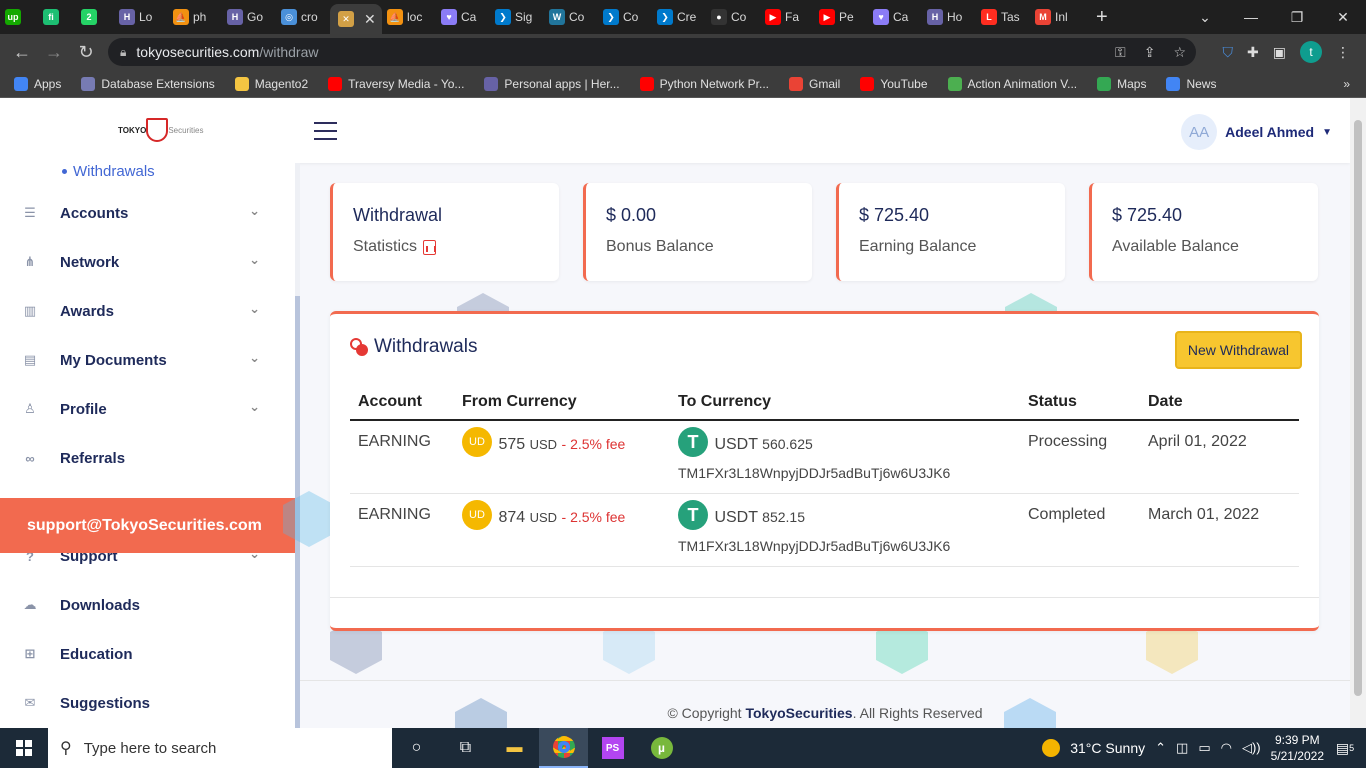  What do you see at coordinates (1251, 748) in the screenshot?
I see `volume-icon: ◁))` at bounding box center [1251, 748].